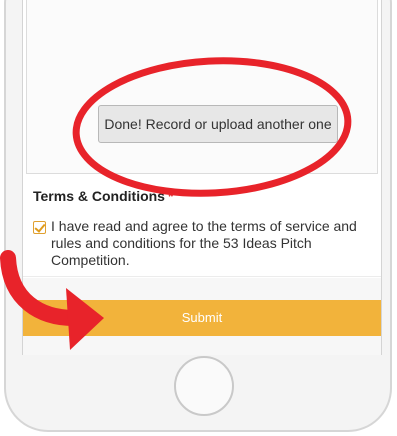 The width and height of the screenshot is (397, 436). I want to click on terms-heading: Terms & Conditions *, so click(103, 196).